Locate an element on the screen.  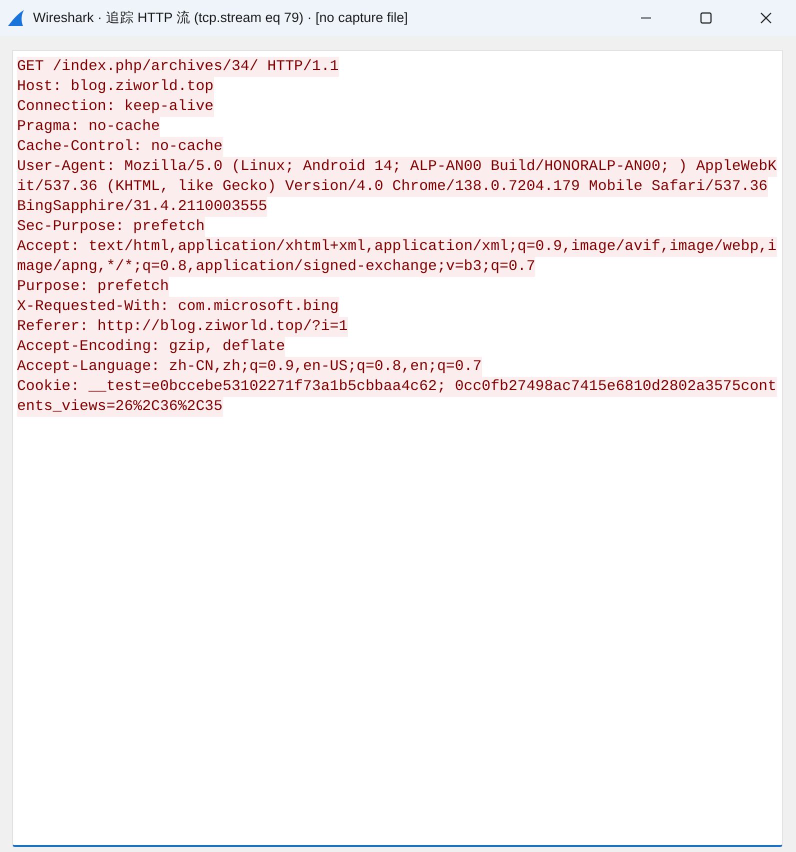
window-title: Wireshark · 追踪 HTTP 流 (tcp.stream eq 79) · [no capture file] is located at coordinates (221, 18).